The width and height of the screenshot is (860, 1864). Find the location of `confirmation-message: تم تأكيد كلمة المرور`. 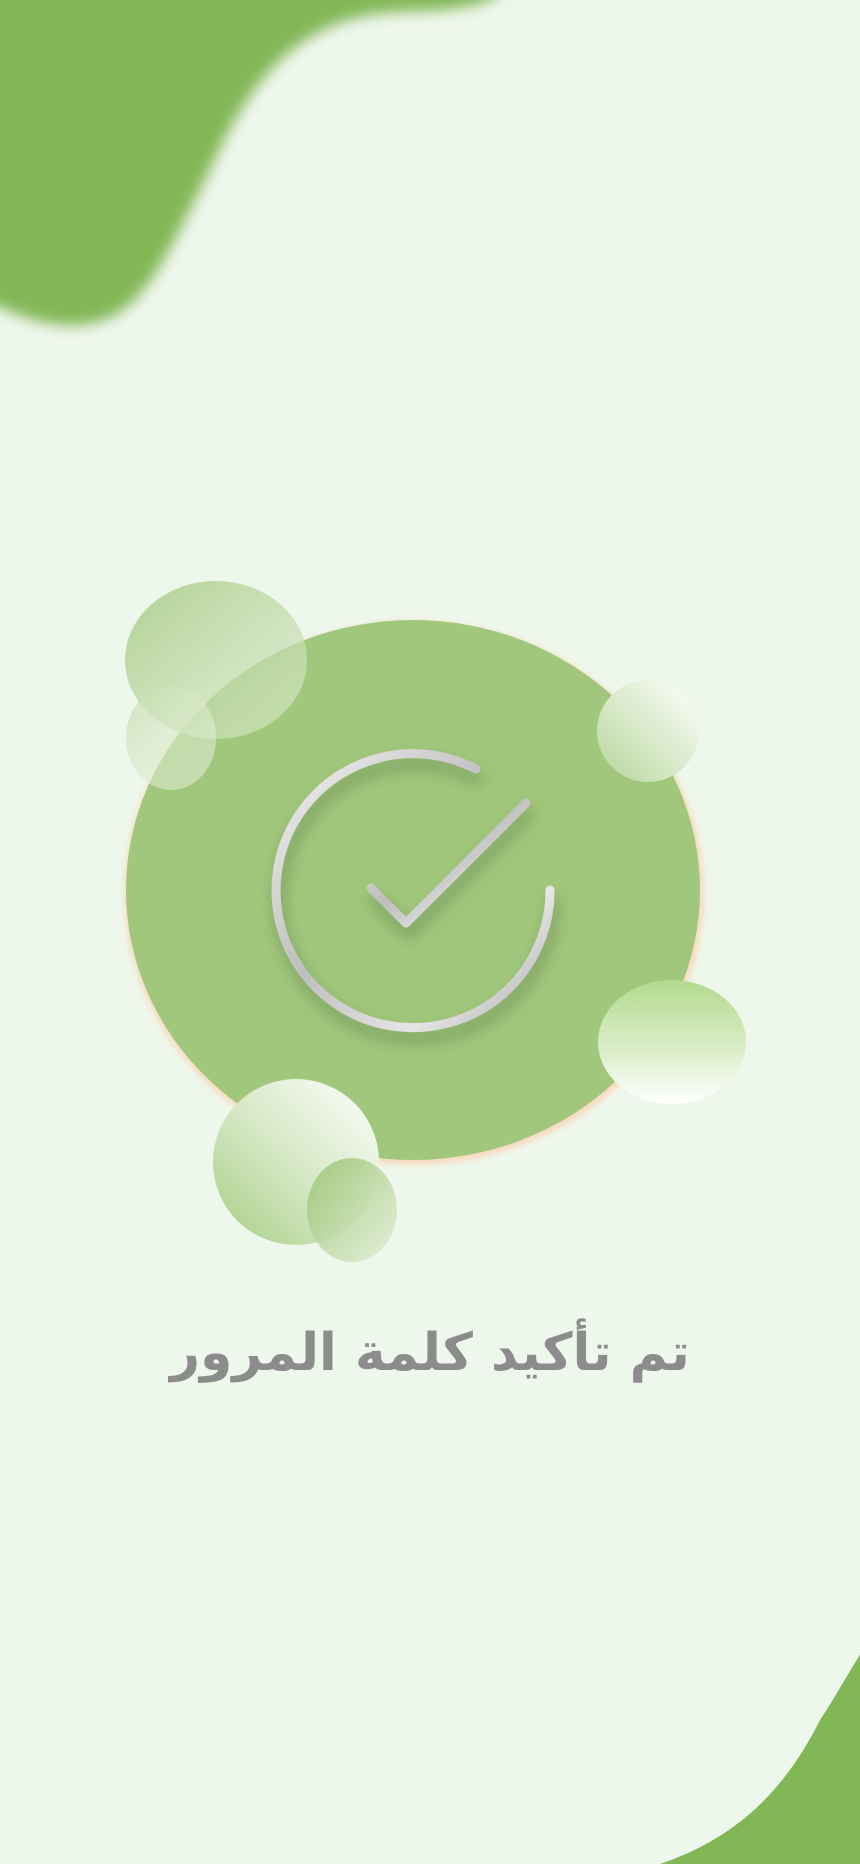

confirmation-message: تم تأكيد كلمة المرور is located at coordinates (430, 1353).